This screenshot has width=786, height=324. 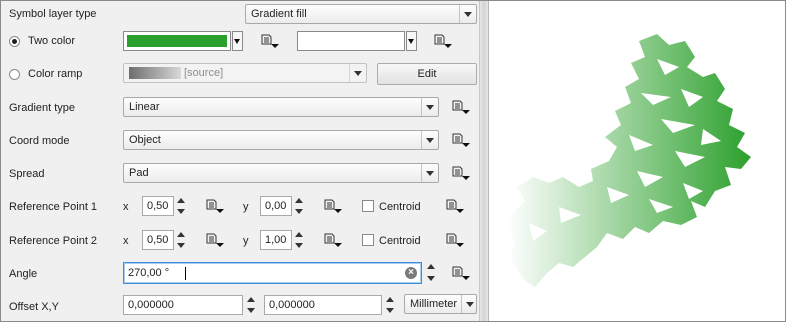 I want to click on ref2-centroid-label: Centroid, so click(x=400, y=241).